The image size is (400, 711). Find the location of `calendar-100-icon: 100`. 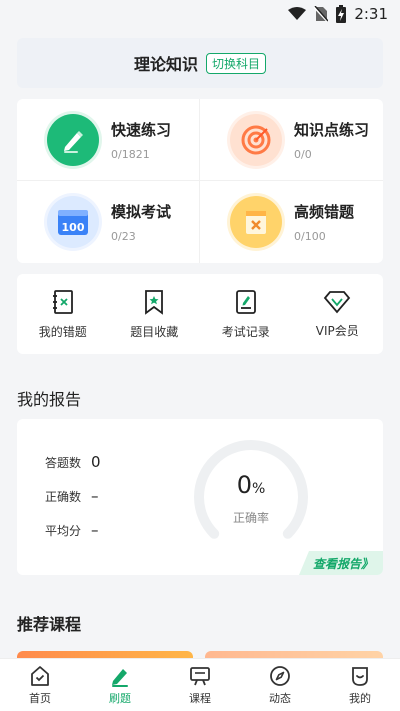

calendar-100-icon: 100 is located at coordinates (73, 222).